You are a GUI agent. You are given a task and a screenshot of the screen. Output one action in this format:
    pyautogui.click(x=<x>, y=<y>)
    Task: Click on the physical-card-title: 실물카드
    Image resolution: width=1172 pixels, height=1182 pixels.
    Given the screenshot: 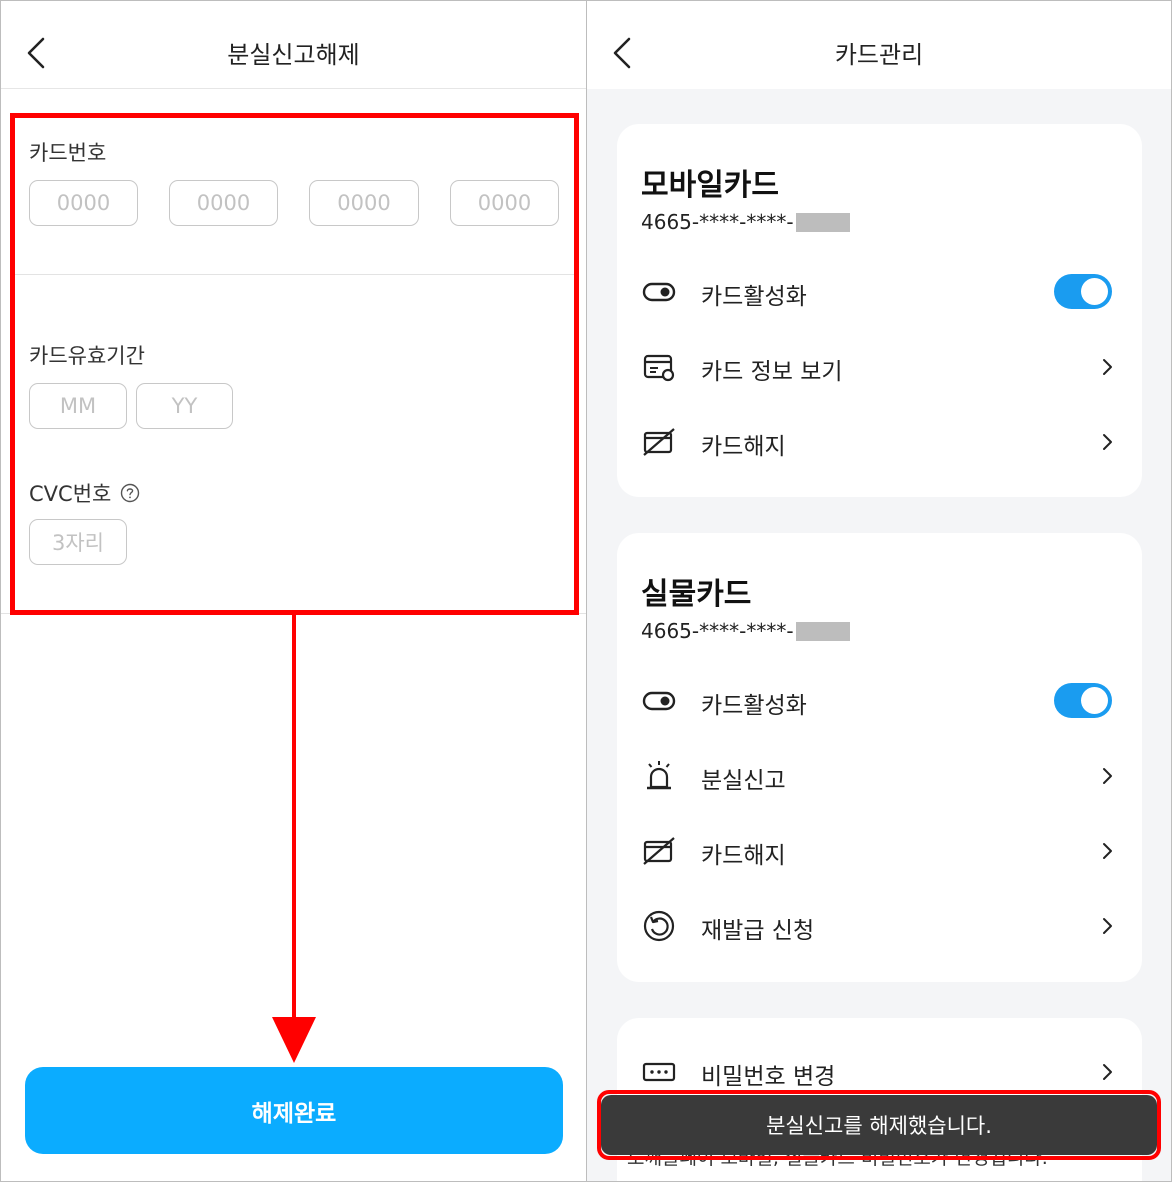 What is the action you would take?
    pyautogui.click(x=696, y=594)
    